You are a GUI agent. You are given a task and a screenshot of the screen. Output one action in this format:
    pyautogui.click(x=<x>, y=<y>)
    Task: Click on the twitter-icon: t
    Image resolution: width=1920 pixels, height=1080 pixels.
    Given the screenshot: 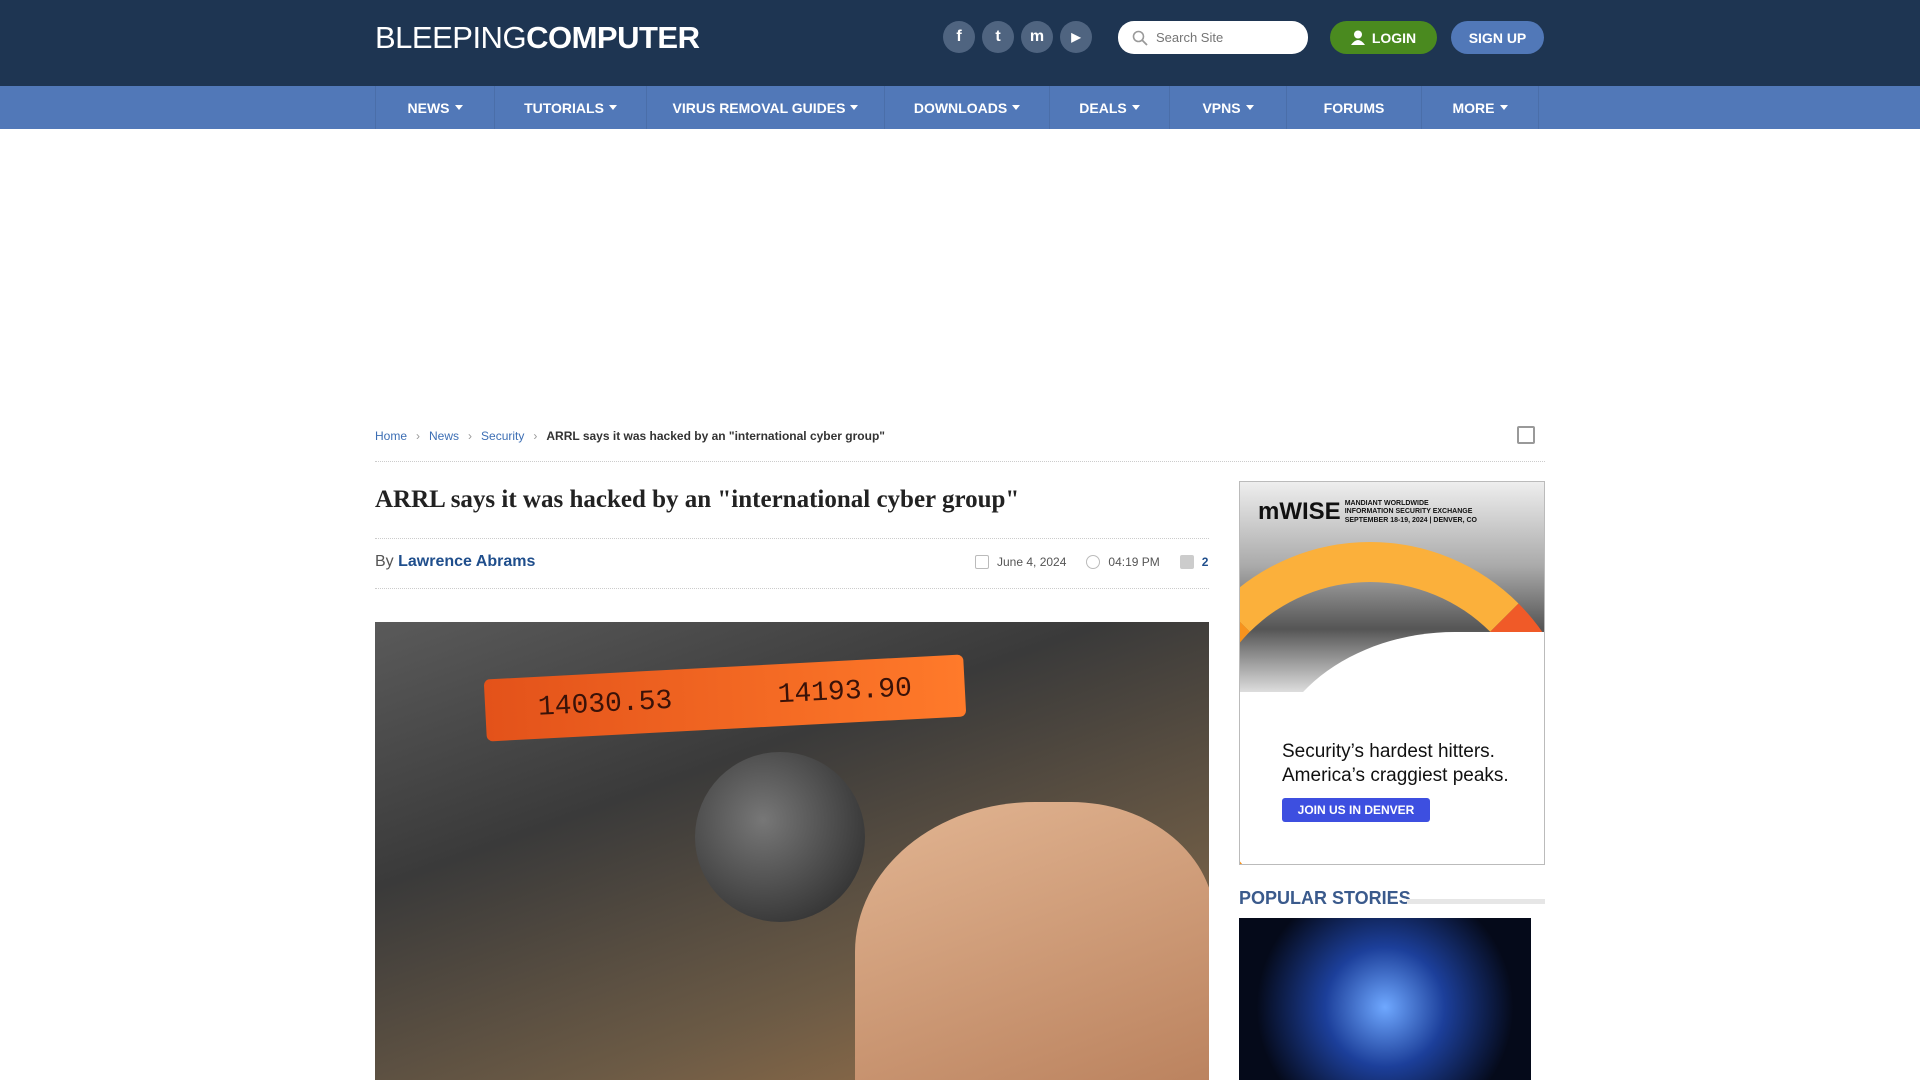 What is the action you would take?
    pyautogui.click(x=998, y=37)
    